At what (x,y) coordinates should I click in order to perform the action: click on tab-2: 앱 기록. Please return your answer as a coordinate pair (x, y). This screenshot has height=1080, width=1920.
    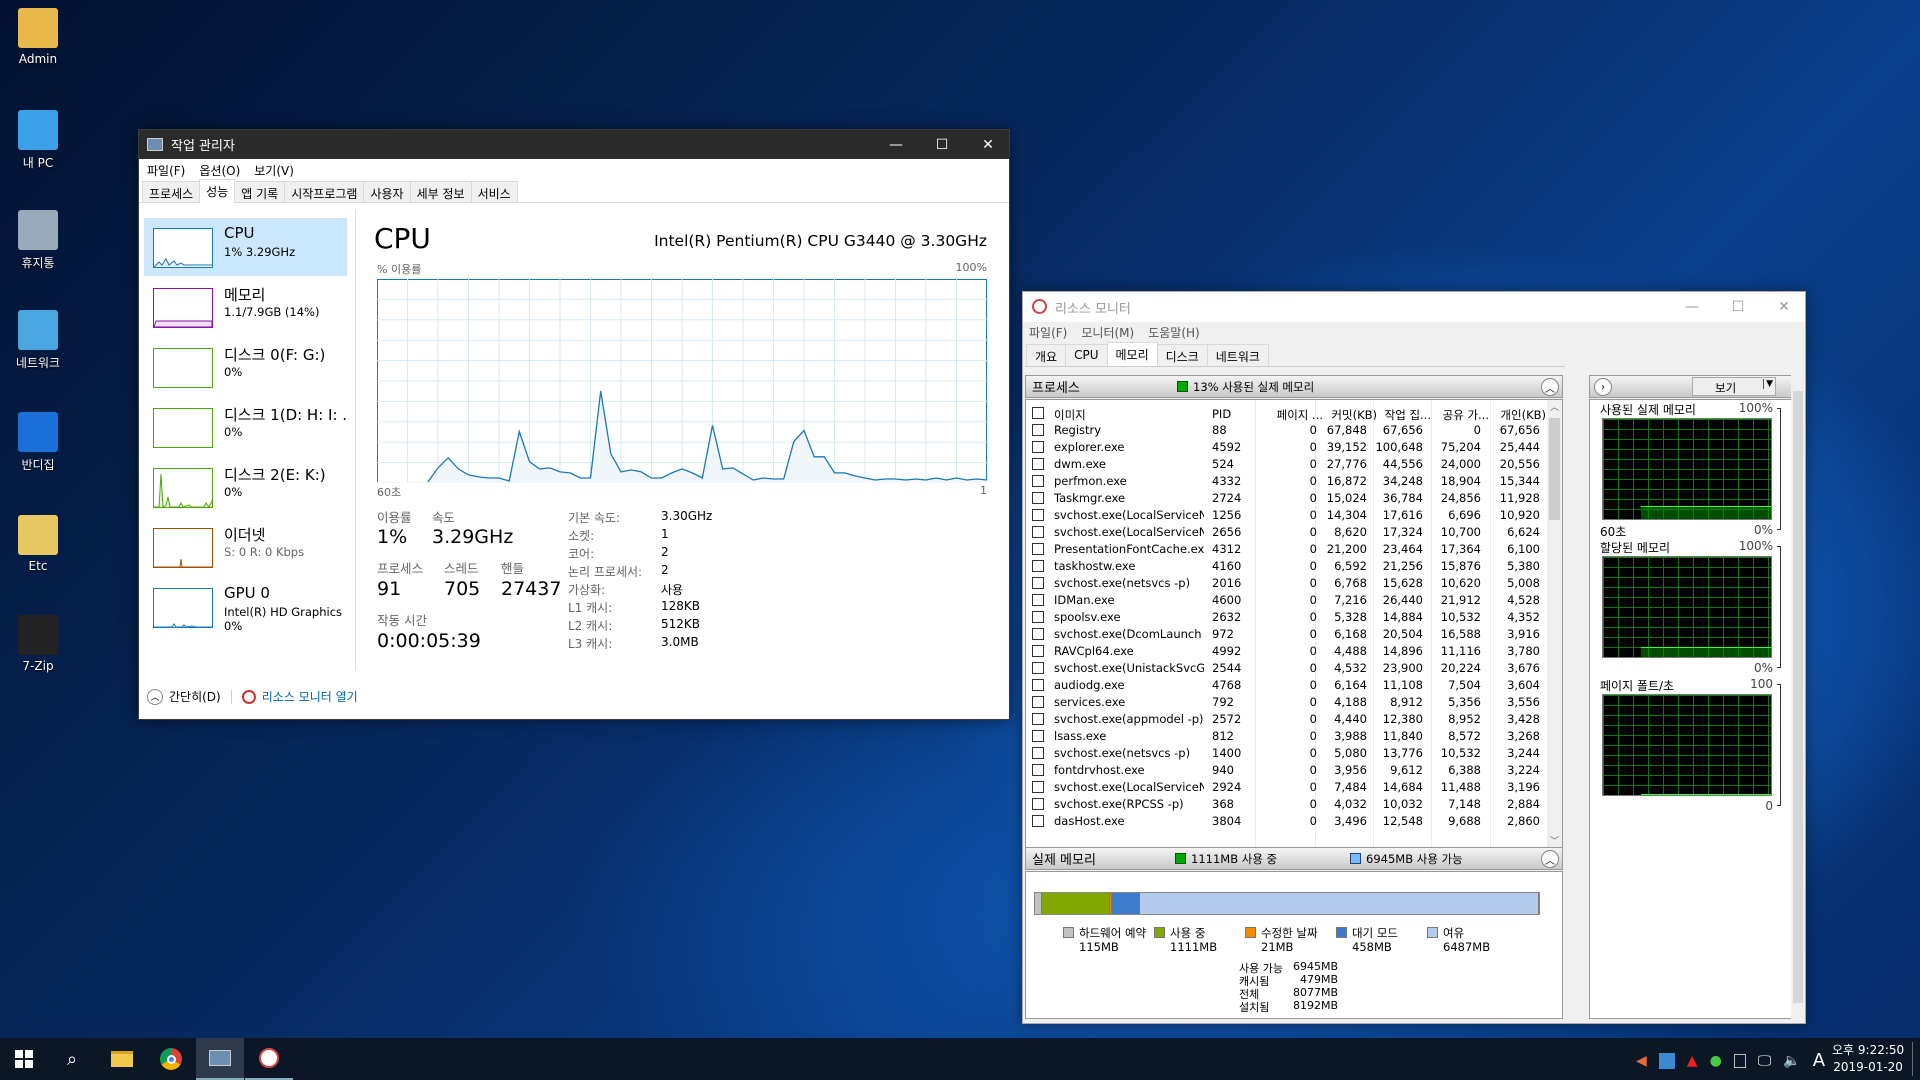
    Looking at the image, I should click on (260, 191).